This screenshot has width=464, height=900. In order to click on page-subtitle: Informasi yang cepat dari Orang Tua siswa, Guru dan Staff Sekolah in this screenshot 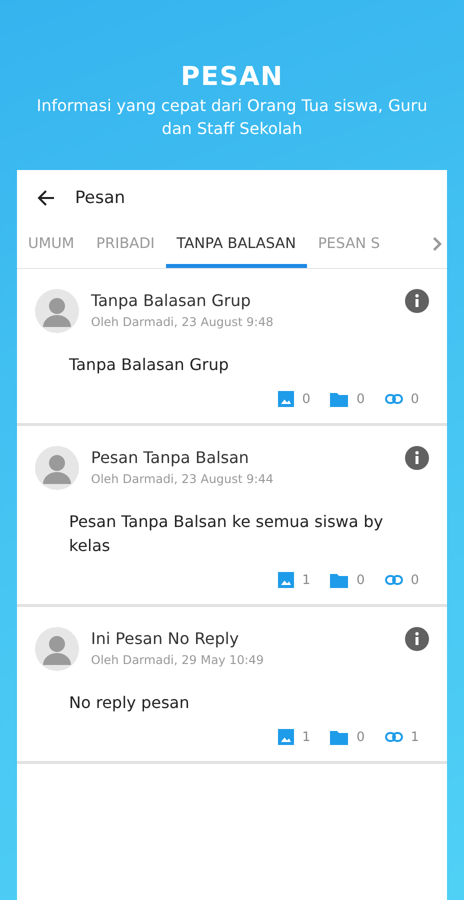, I will do `click(232, 117)`.